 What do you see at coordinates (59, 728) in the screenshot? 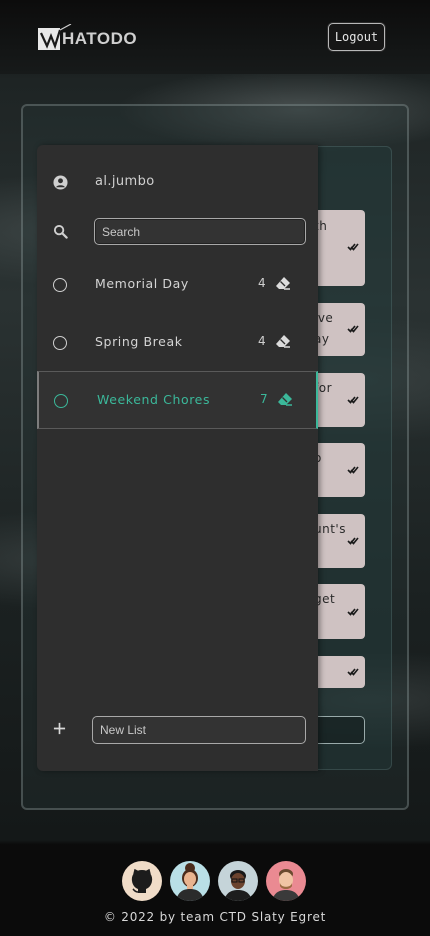
I see `plus-icon` at bounding box center [59, 728].